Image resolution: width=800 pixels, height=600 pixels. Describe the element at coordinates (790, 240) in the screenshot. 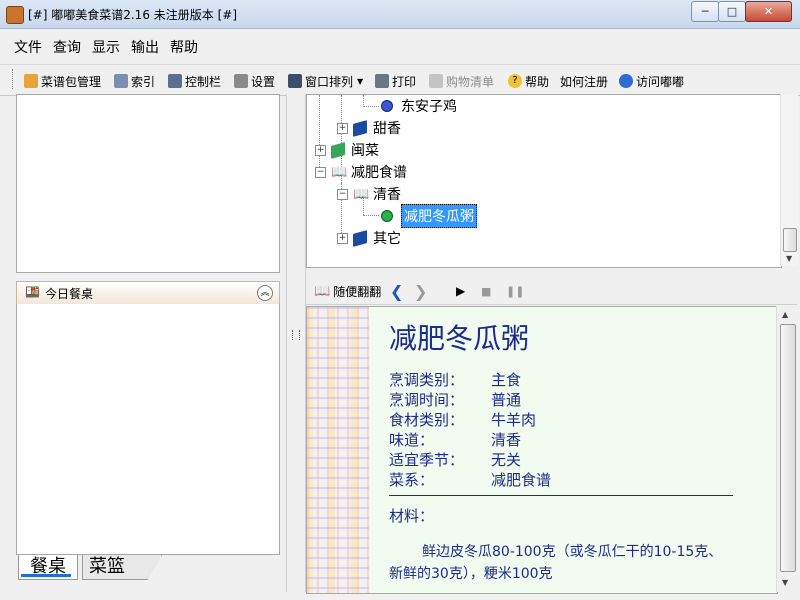

I see `tree-scroll-thumb` at that location.